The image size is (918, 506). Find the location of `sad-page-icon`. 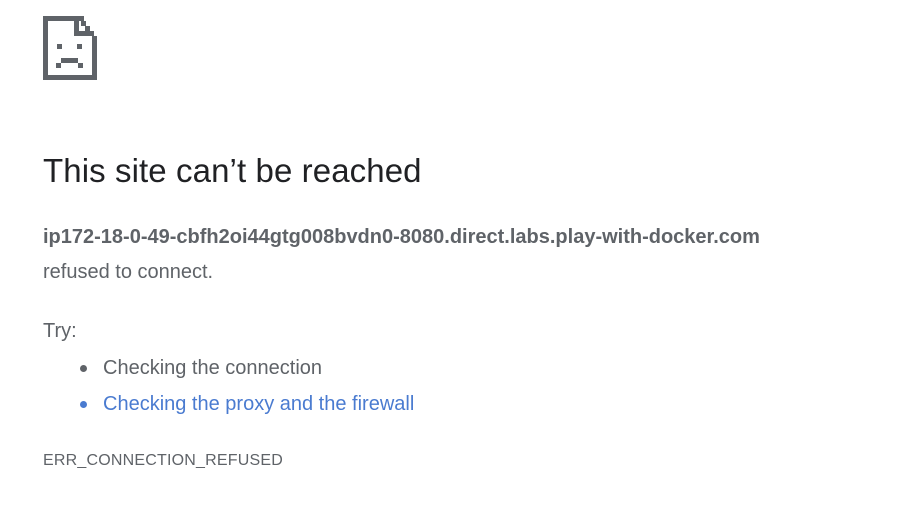

sad-page-icon is located at coordinates (70, 48).